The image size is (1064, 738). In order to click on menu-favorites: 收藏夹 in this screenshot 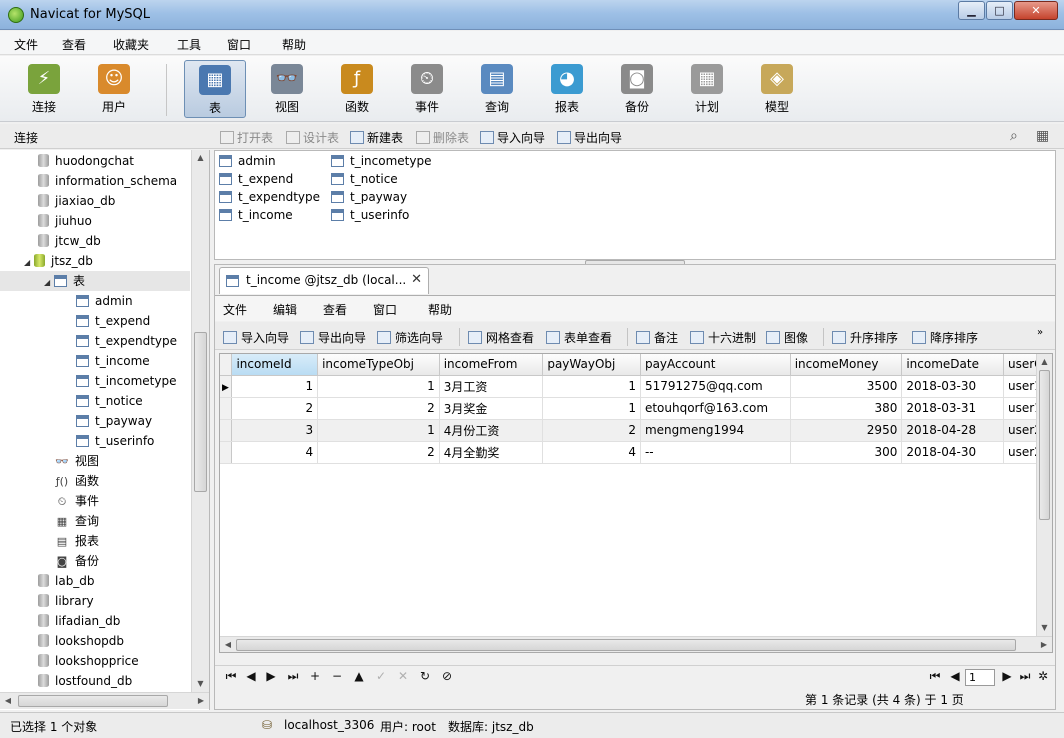, I will do `click(131, 44)`.